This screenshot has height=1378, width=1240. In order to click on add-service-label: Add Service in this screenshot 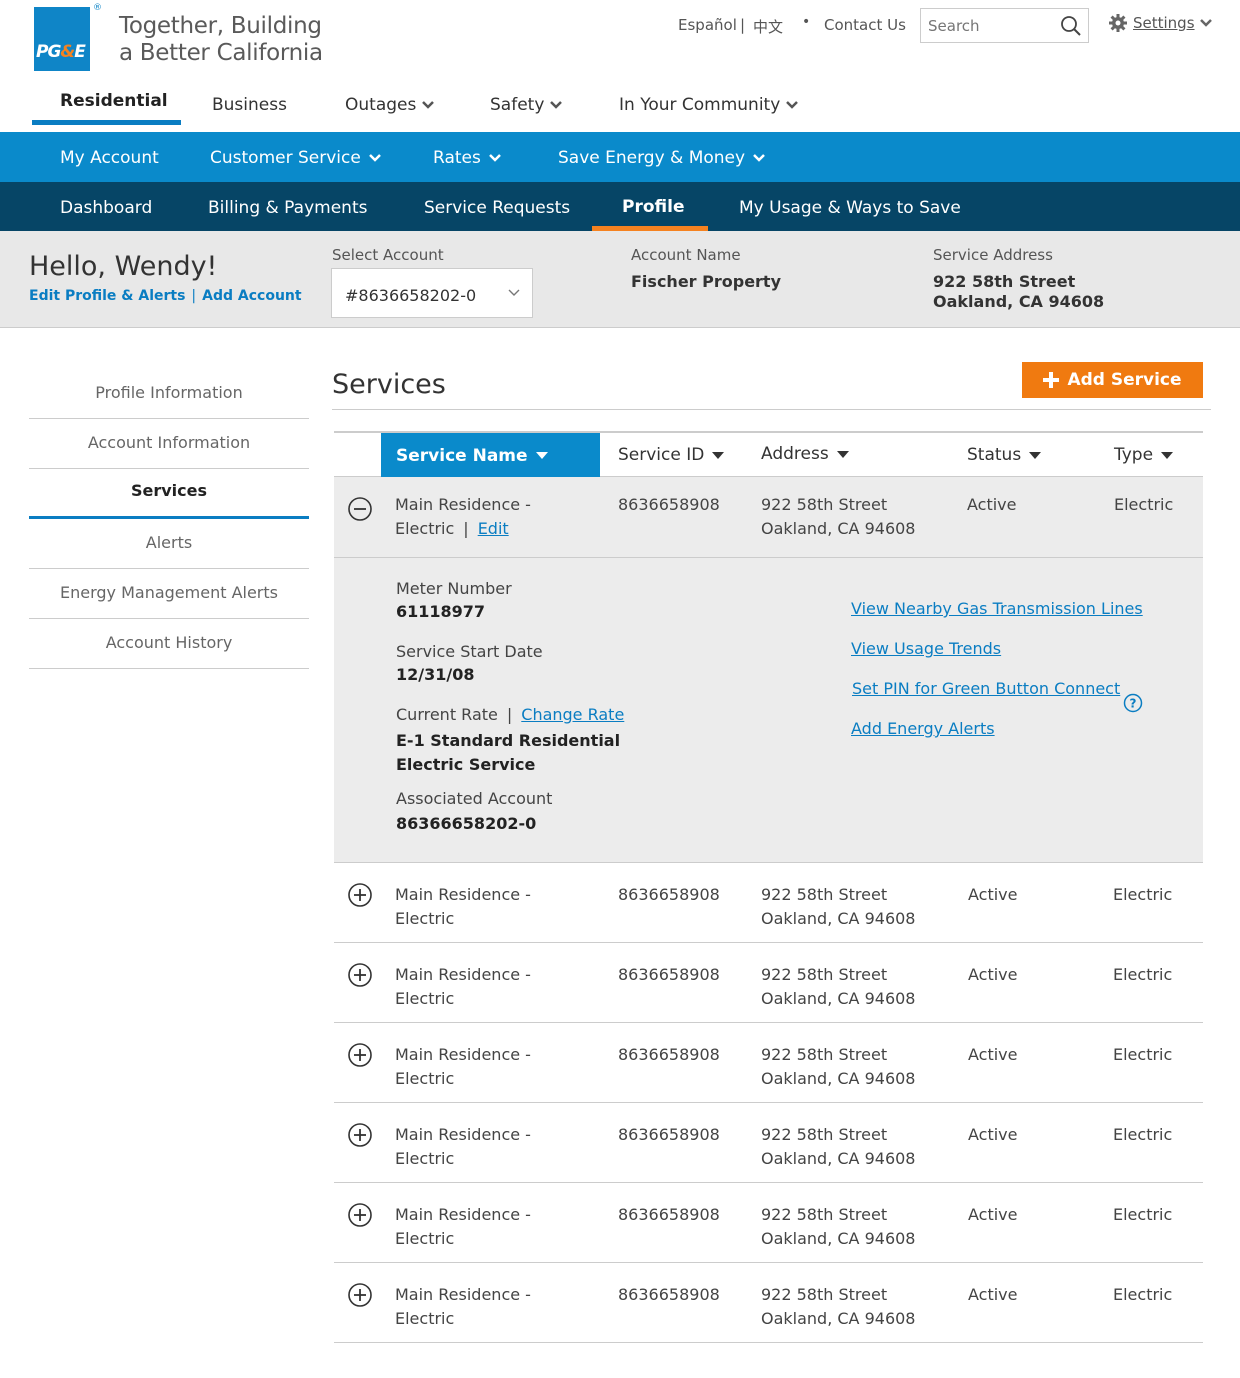, I will do `click(1124, 380)`.